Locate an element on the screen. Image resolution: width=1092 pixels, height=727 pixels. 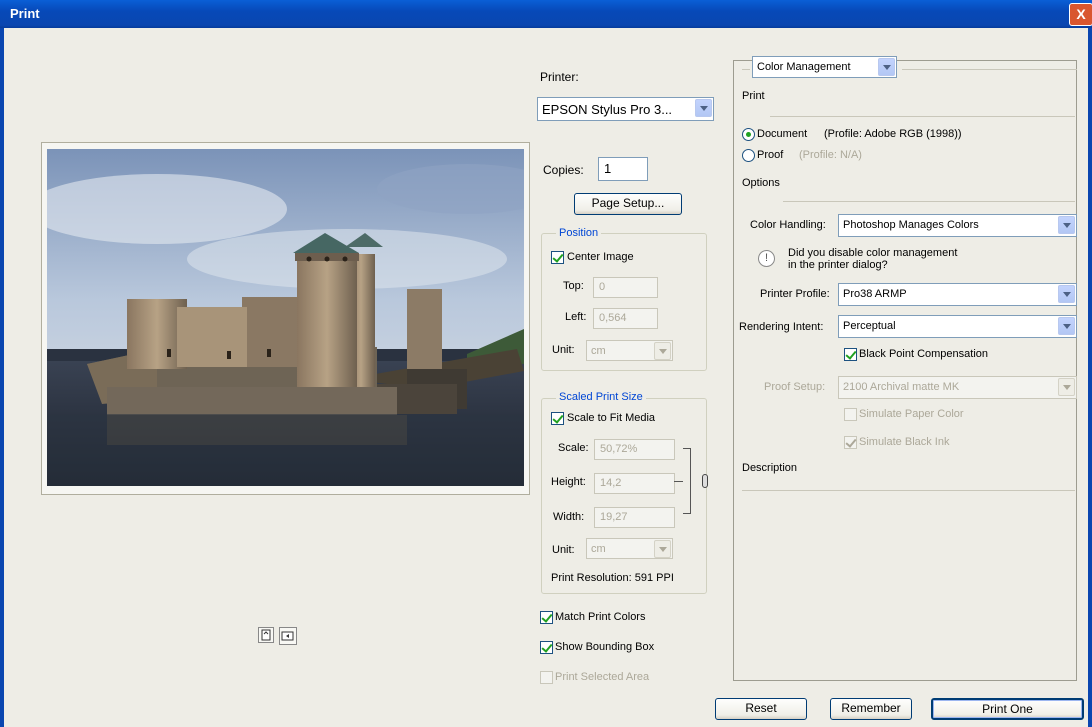
warning-line-2: in the printer dialog? is located at coordinates (838, 265).